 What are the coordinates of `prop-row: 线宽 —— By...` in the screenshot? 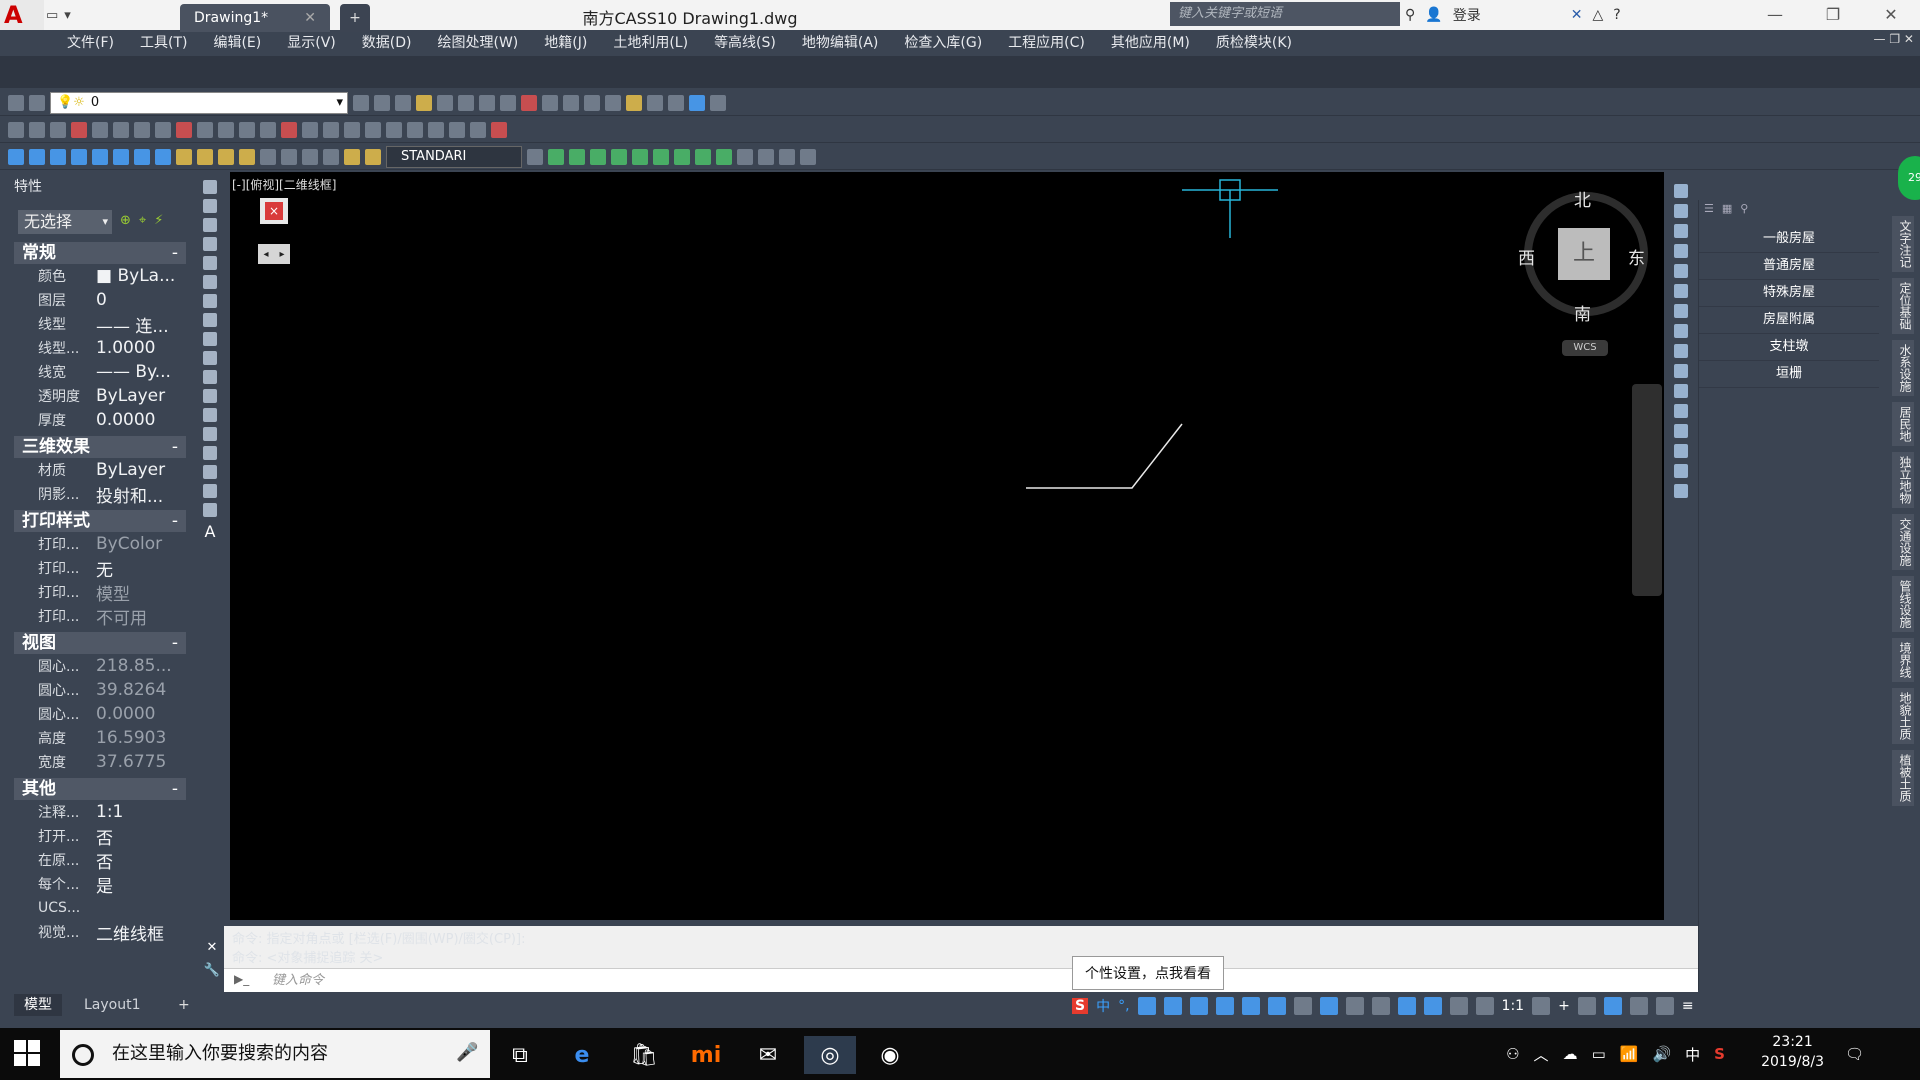 It's located at (100, 372).